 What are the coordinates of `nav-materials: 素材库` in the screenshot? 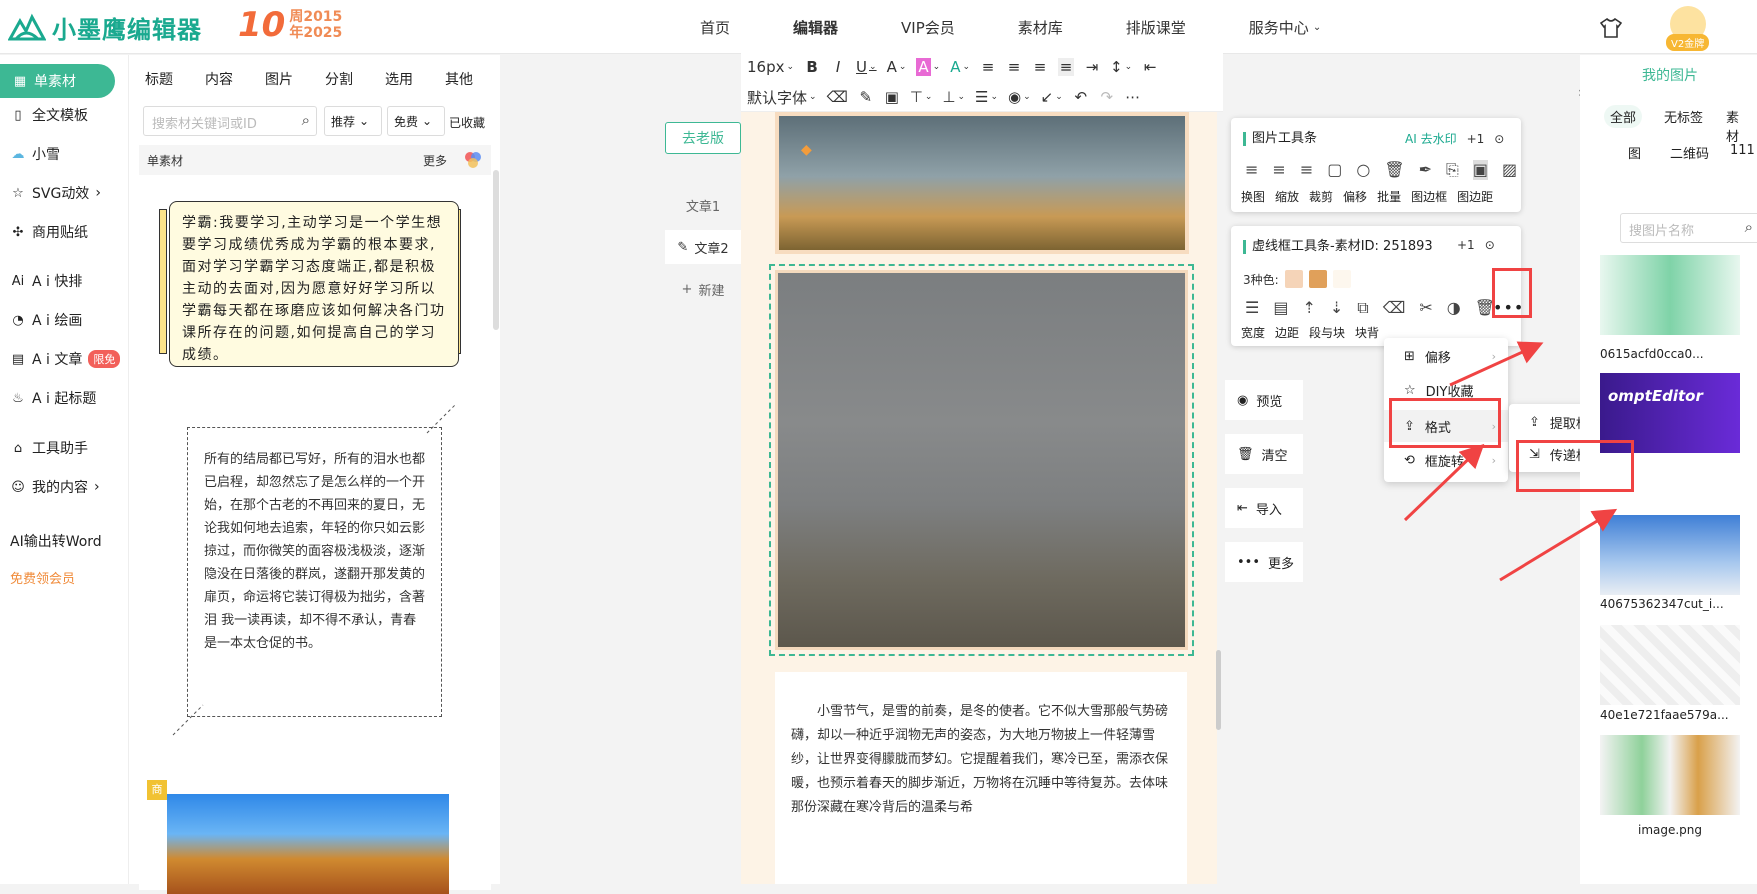 It's located at (1040, 27).